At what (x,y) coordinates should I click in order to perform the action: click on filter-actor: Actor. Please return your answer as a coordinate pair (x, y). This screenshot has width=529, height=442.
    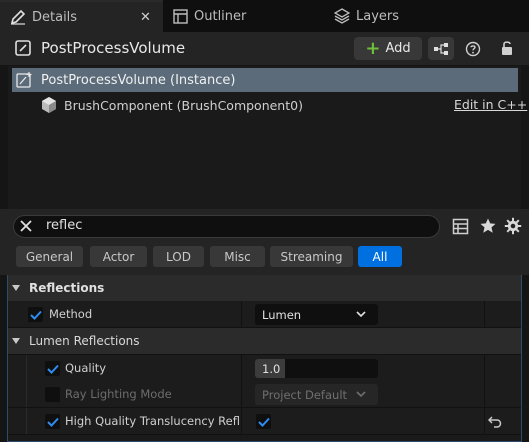
    Looking at the image, I should click on (118, 256).